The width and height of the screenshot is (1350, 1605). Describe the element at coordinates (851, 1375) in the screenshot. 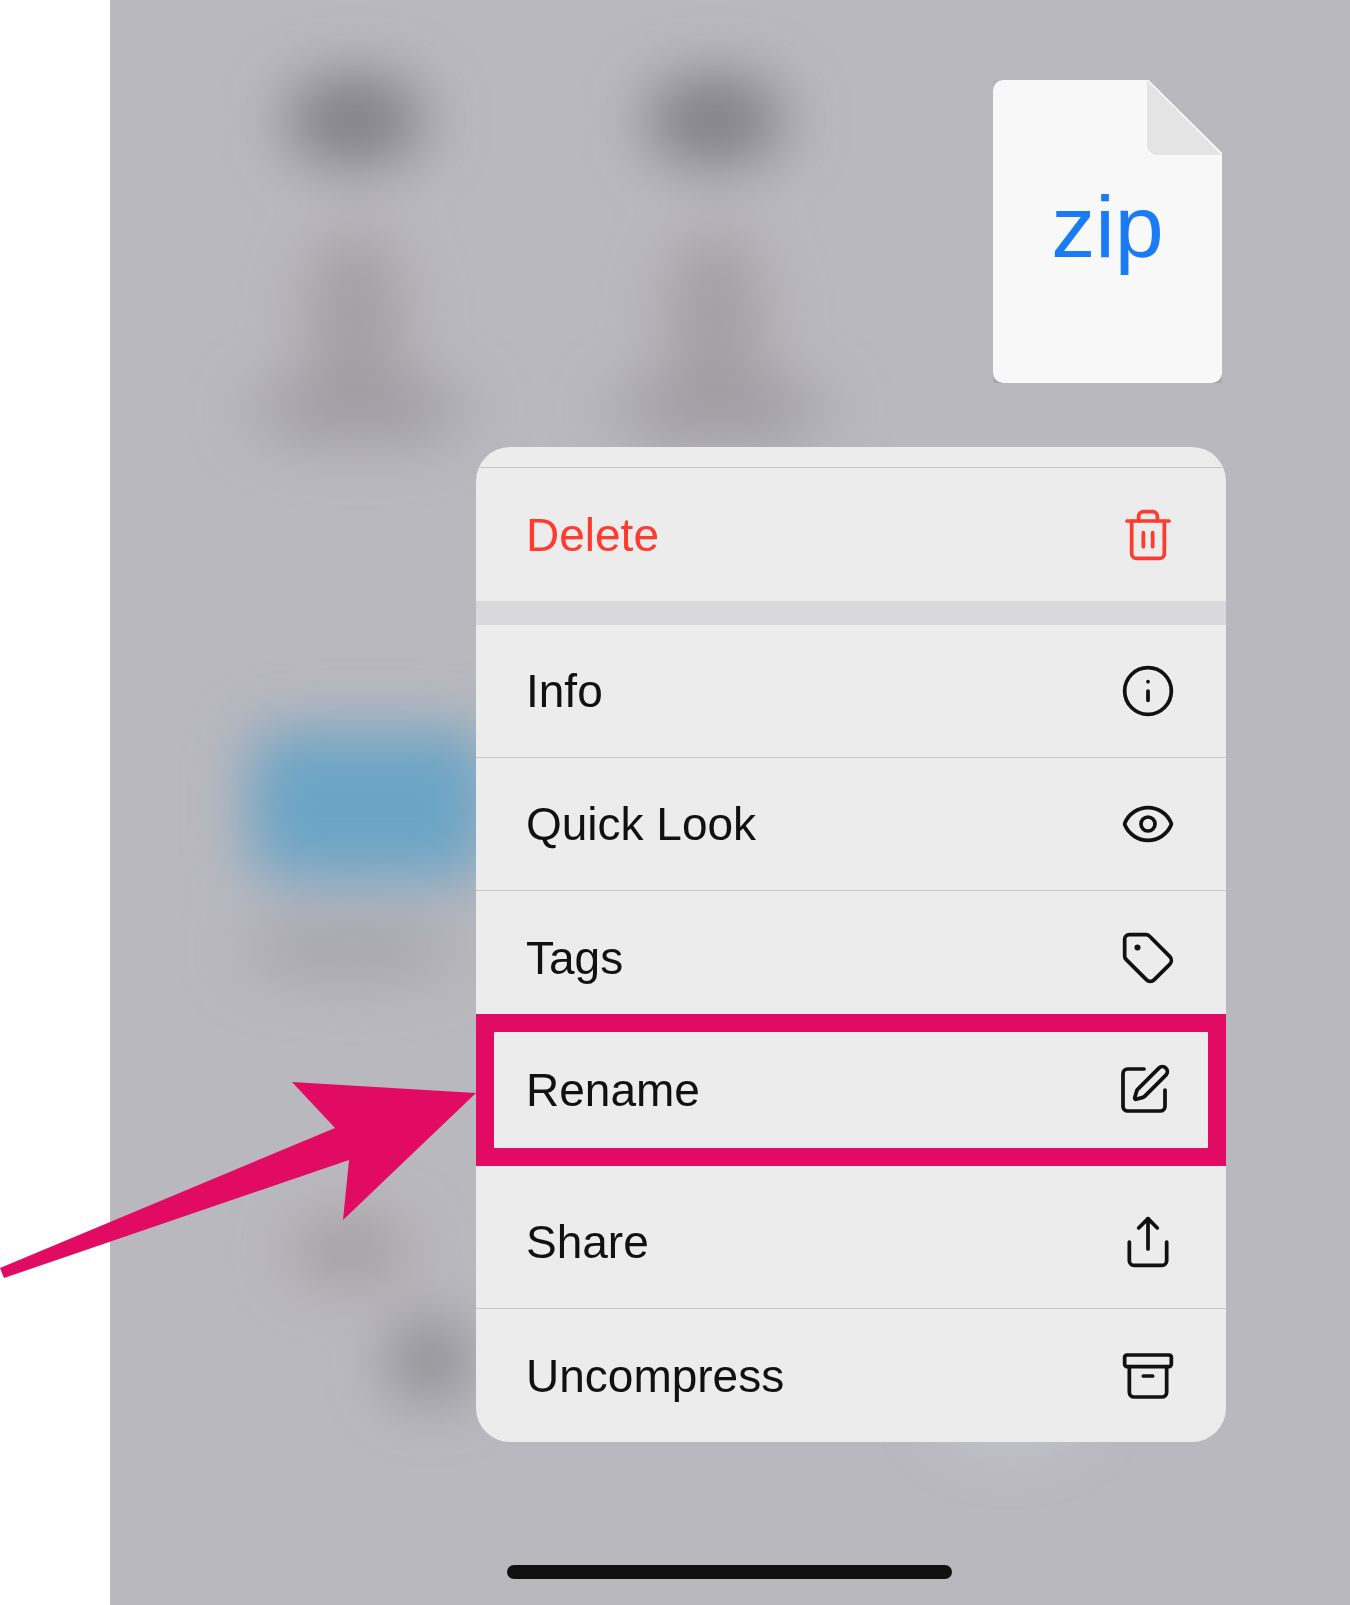

I see `menu-item: Uncompress` at that location.